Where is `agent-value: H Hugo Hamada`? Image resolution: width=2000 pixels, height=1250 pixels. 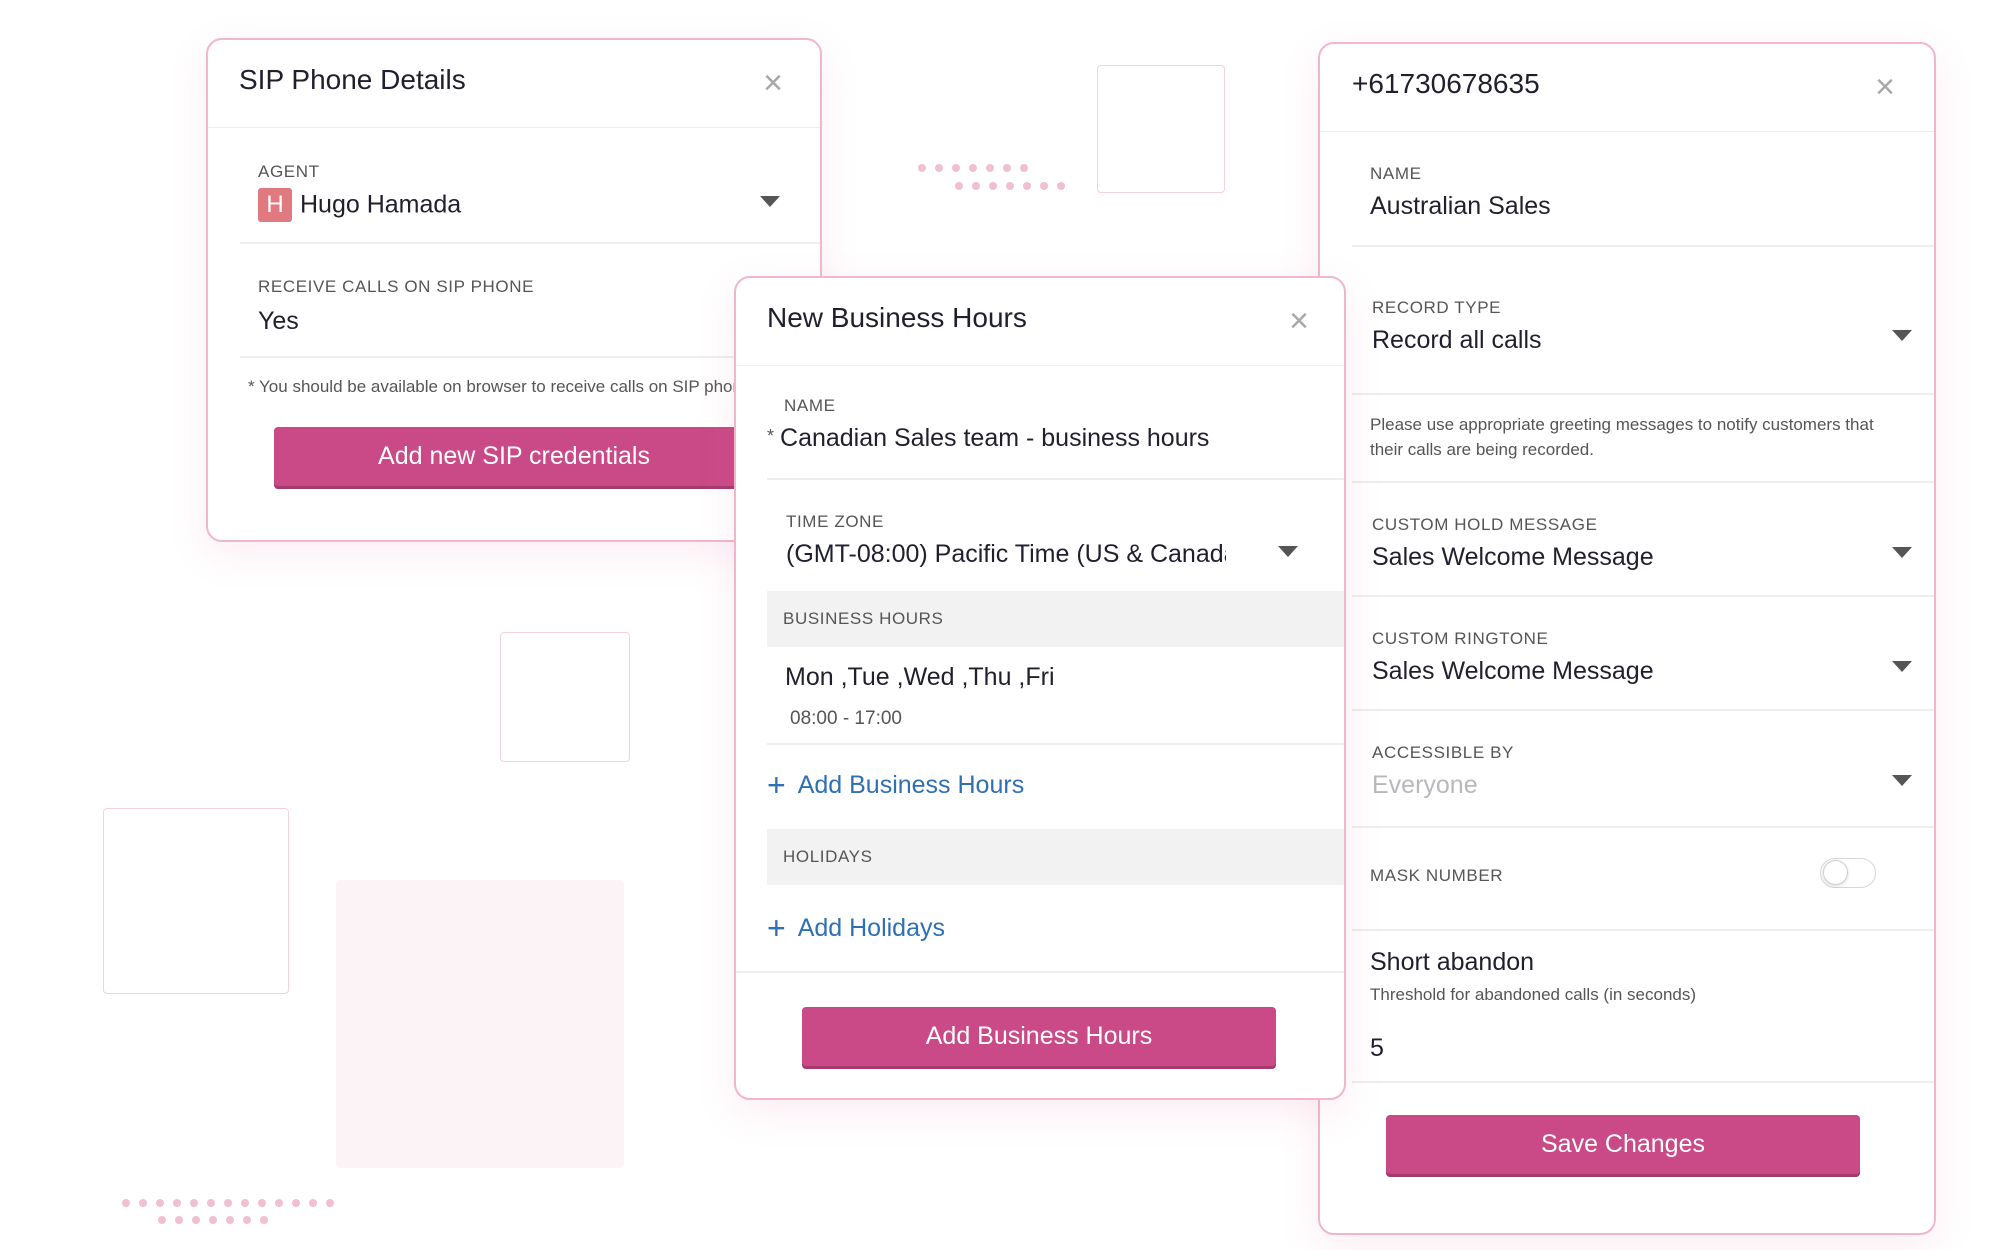
agent-value: H Hugo Hamada is located at coordinates (523, 205).